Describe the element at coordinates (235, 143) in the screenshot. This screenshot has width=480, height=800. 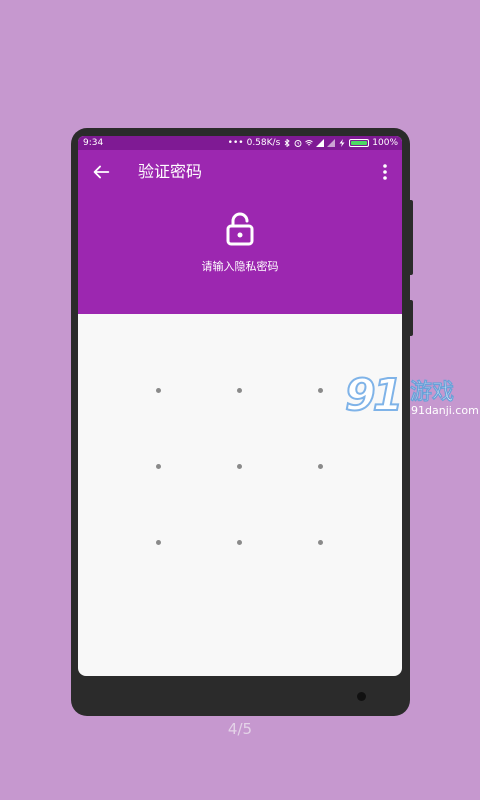
I see `status-dots: •••` at that location.